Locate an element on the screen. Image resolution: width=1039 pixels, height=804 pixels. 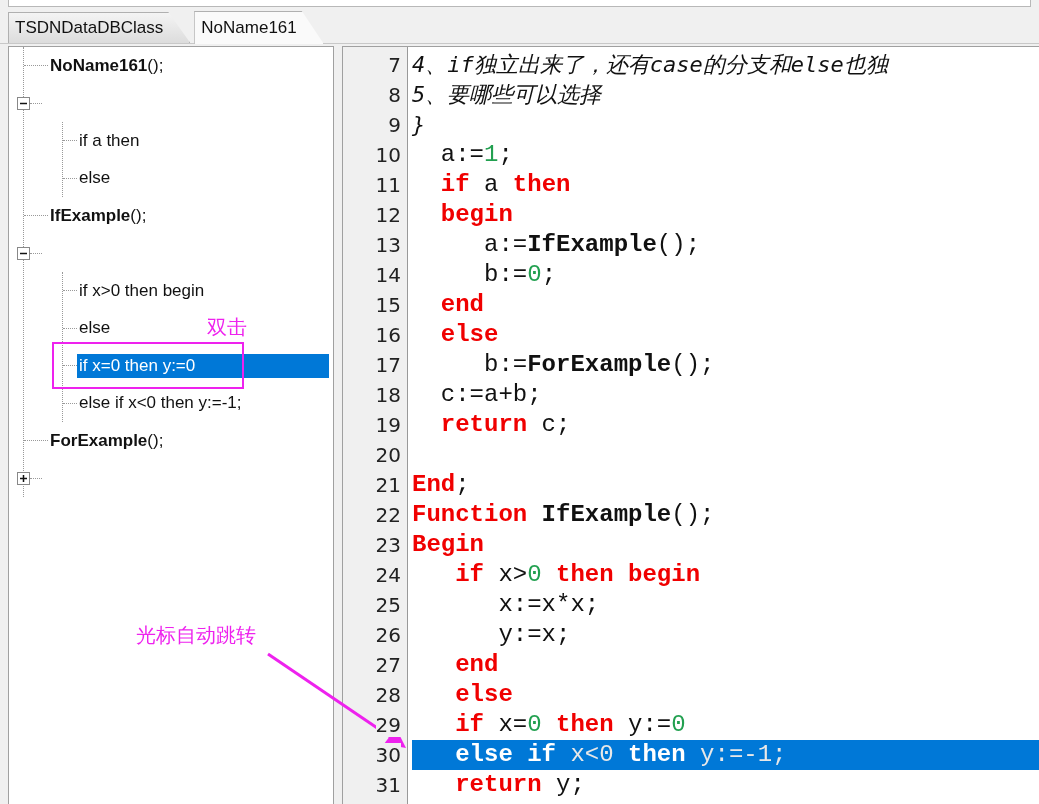
code-line: if a then is located at coordinates (505, 185).